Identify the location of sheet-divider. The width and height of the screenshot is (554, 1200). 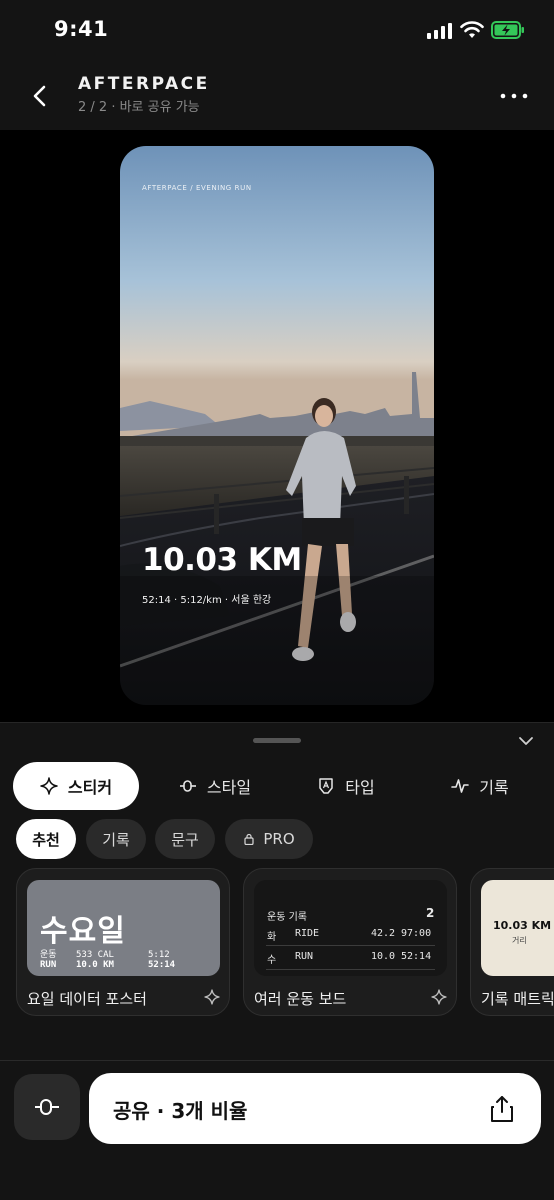
(277, 1060).